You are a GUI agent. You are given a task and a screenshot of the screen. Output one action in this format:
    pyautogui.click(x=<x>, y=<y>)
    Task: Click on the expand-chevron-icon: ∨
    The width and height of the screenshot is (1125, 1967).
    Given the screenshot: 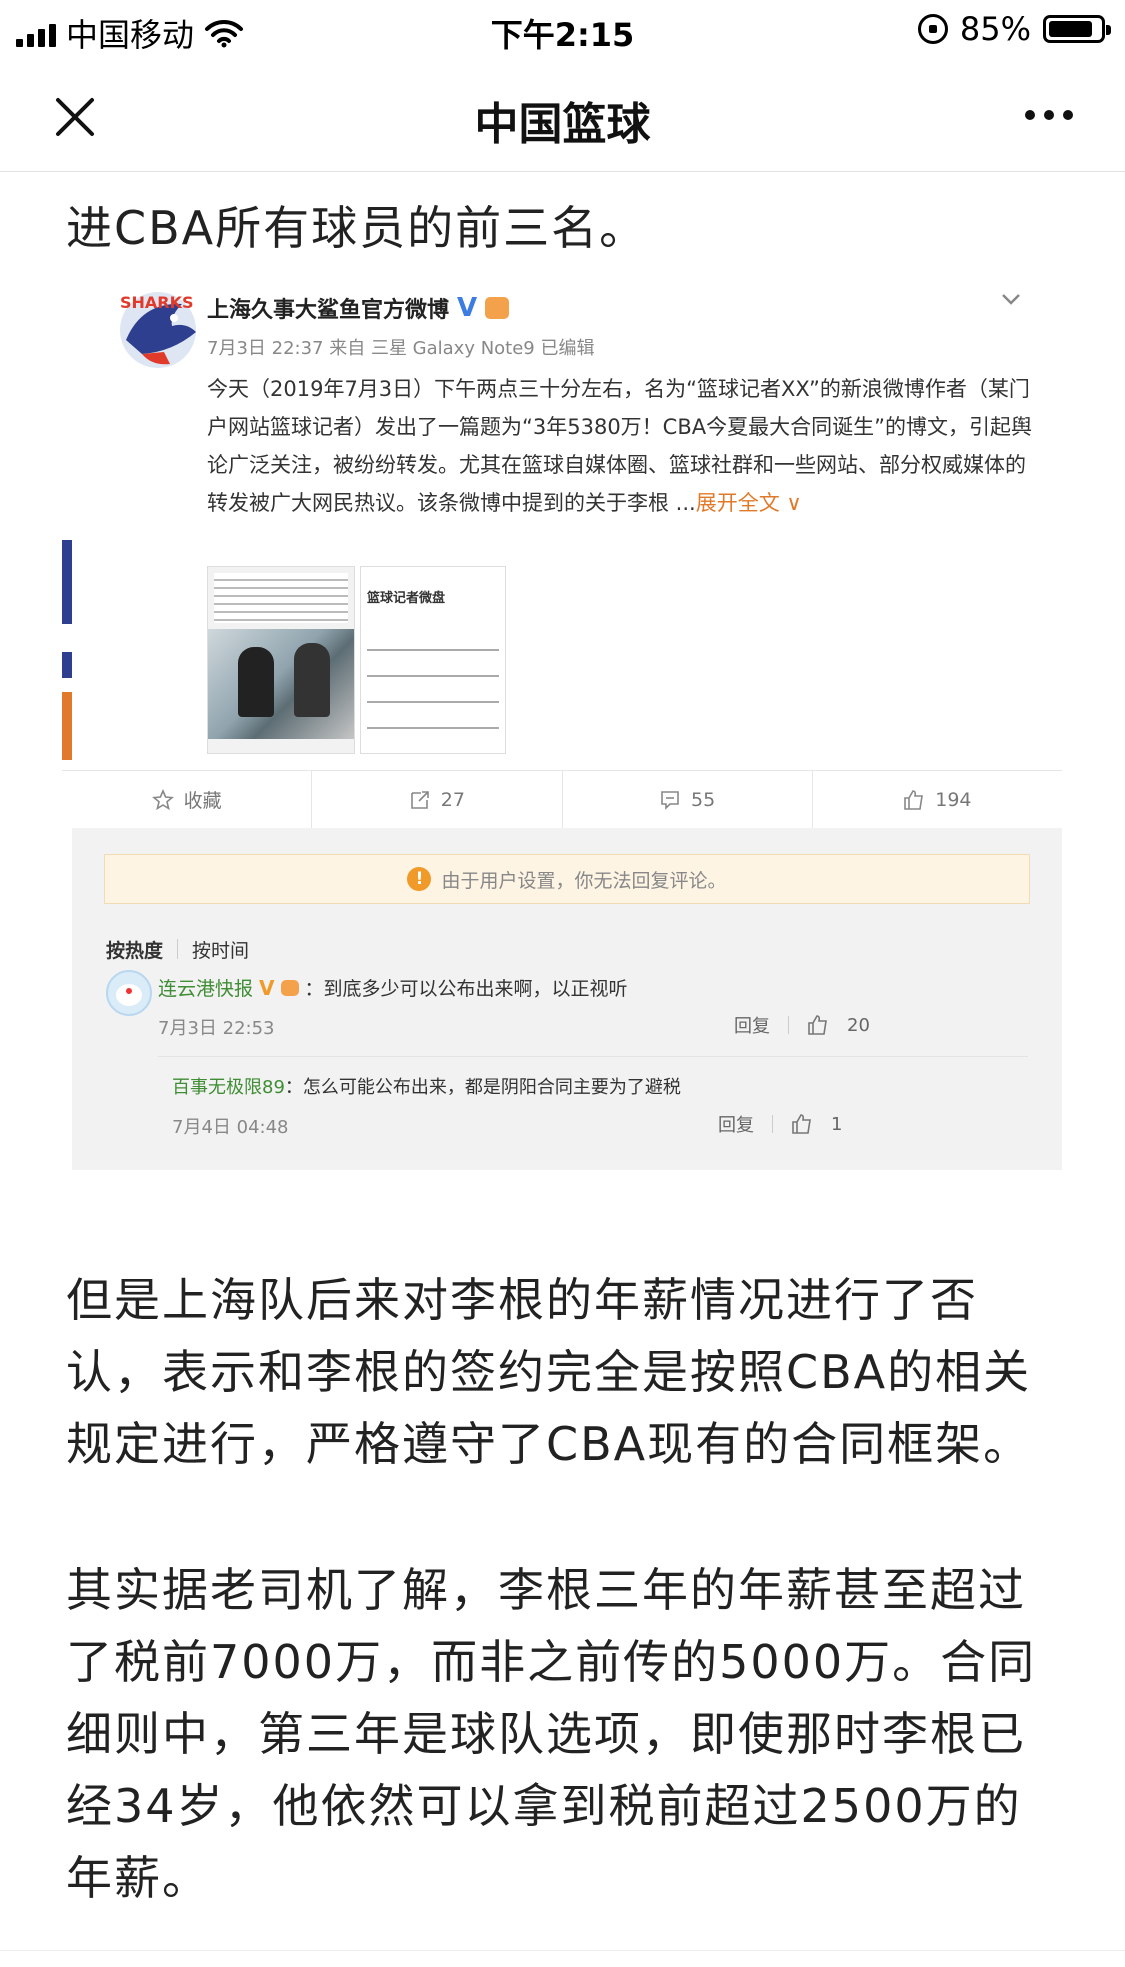 What is the action you would take?
    pyautogui.click(x=790, y=503)
    